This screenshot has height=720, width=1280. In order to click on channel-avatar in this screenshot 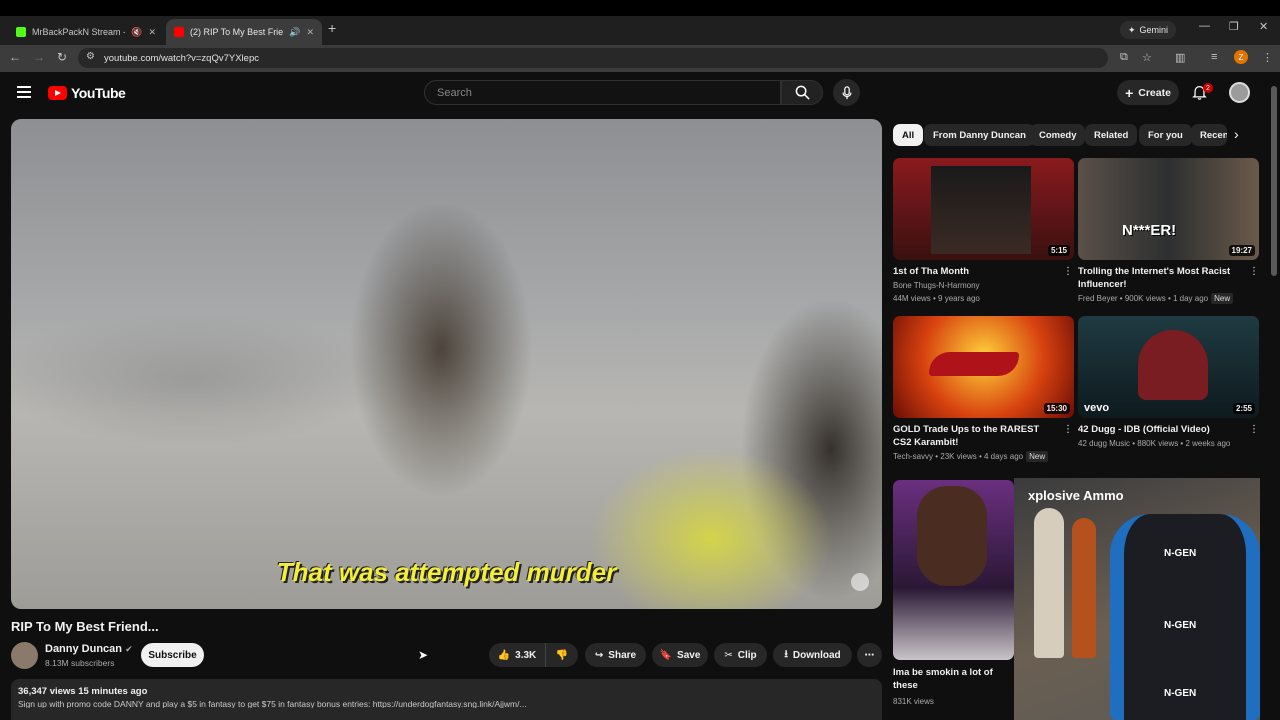, I will do `click(24, 655)`.